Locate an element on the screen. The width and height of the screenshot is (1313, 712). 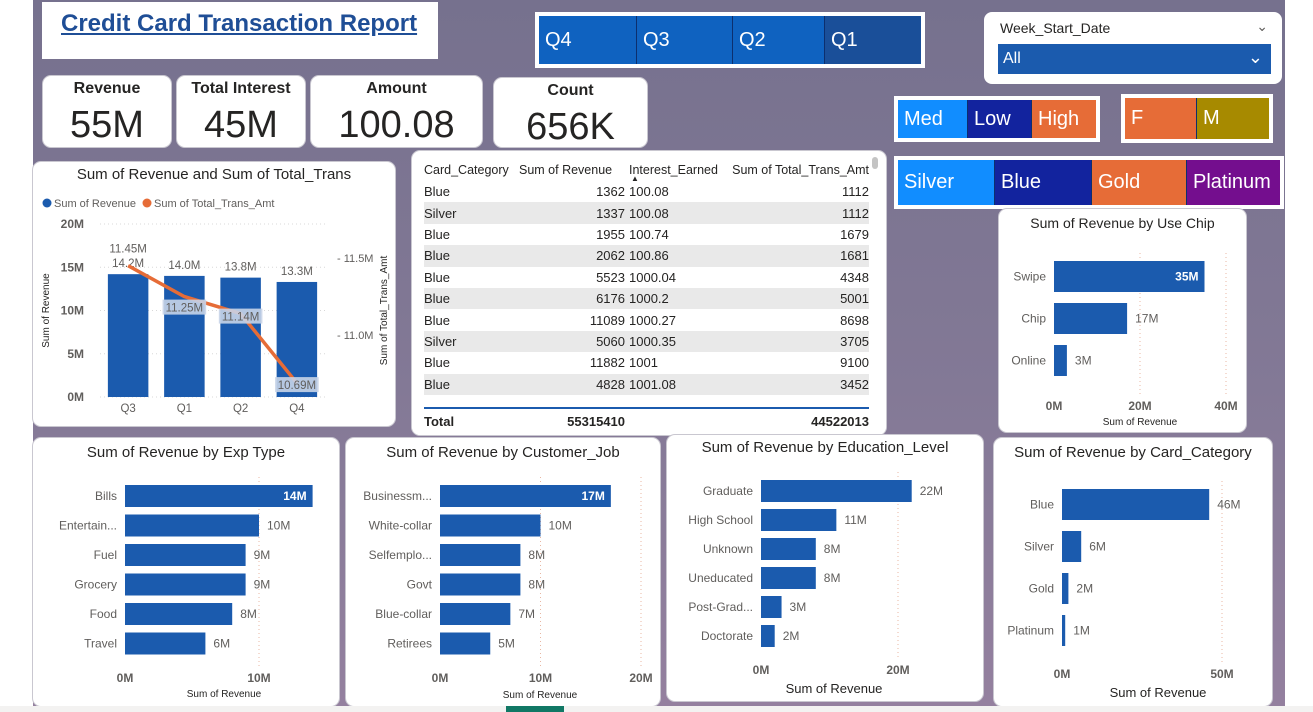
table-row: Blue 4828 1001.08 3452 is located at coordinates (646, 384).